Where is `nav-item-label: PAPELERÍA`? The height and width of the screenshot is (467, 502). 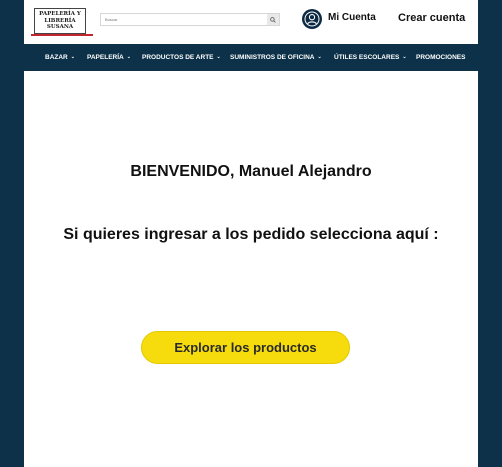
nav-item-label: PAPELERÍA is located at coordinates (105, 57).